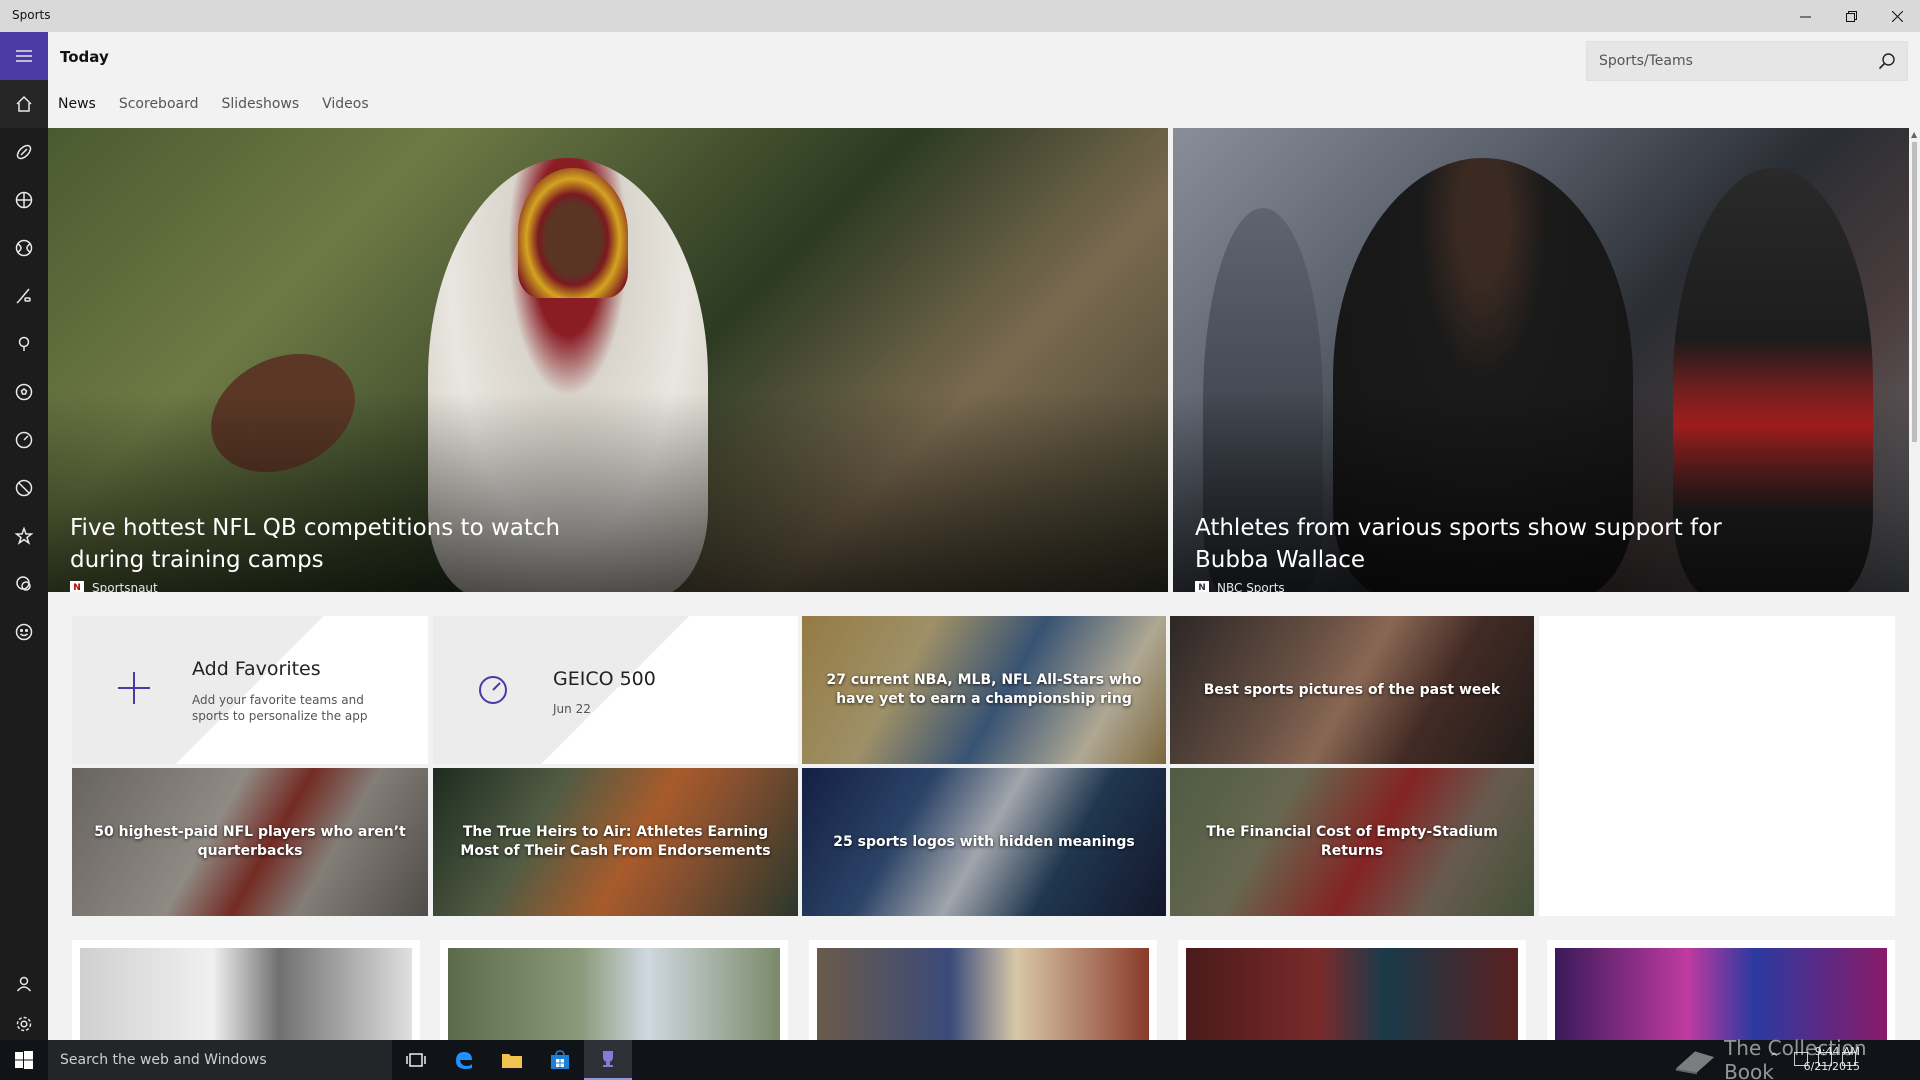 The height and width of the screenshot is (1080, 1920). Describe the element at coordinates (1202, 586) in the screenshot. I see `nbc-logo-icon: N` at that location.